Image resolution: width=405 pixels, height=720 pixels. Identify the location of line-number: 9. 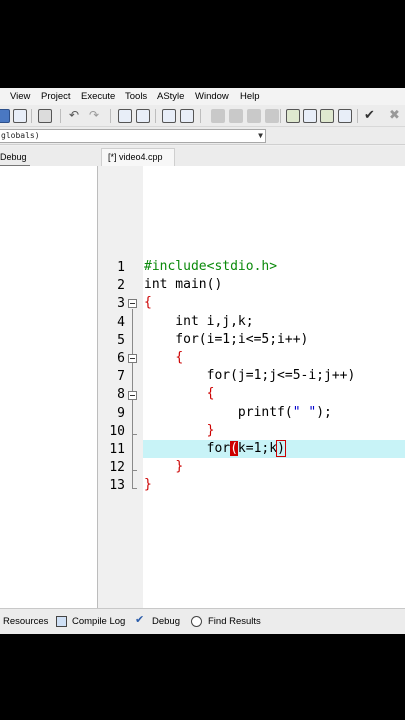
(121, 413).